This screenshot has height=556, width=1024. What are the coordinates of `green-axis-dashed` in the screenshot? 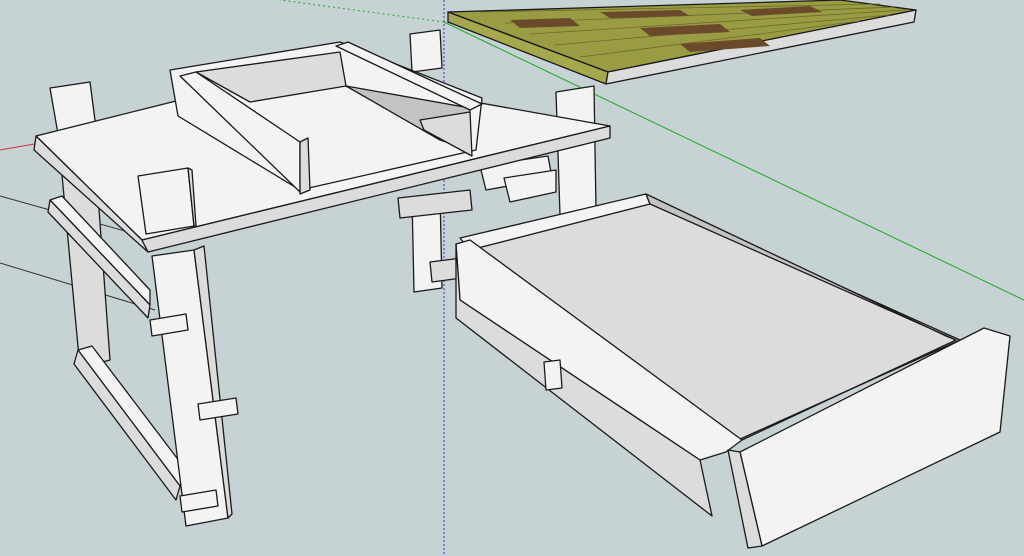 It's located at (362, 11).